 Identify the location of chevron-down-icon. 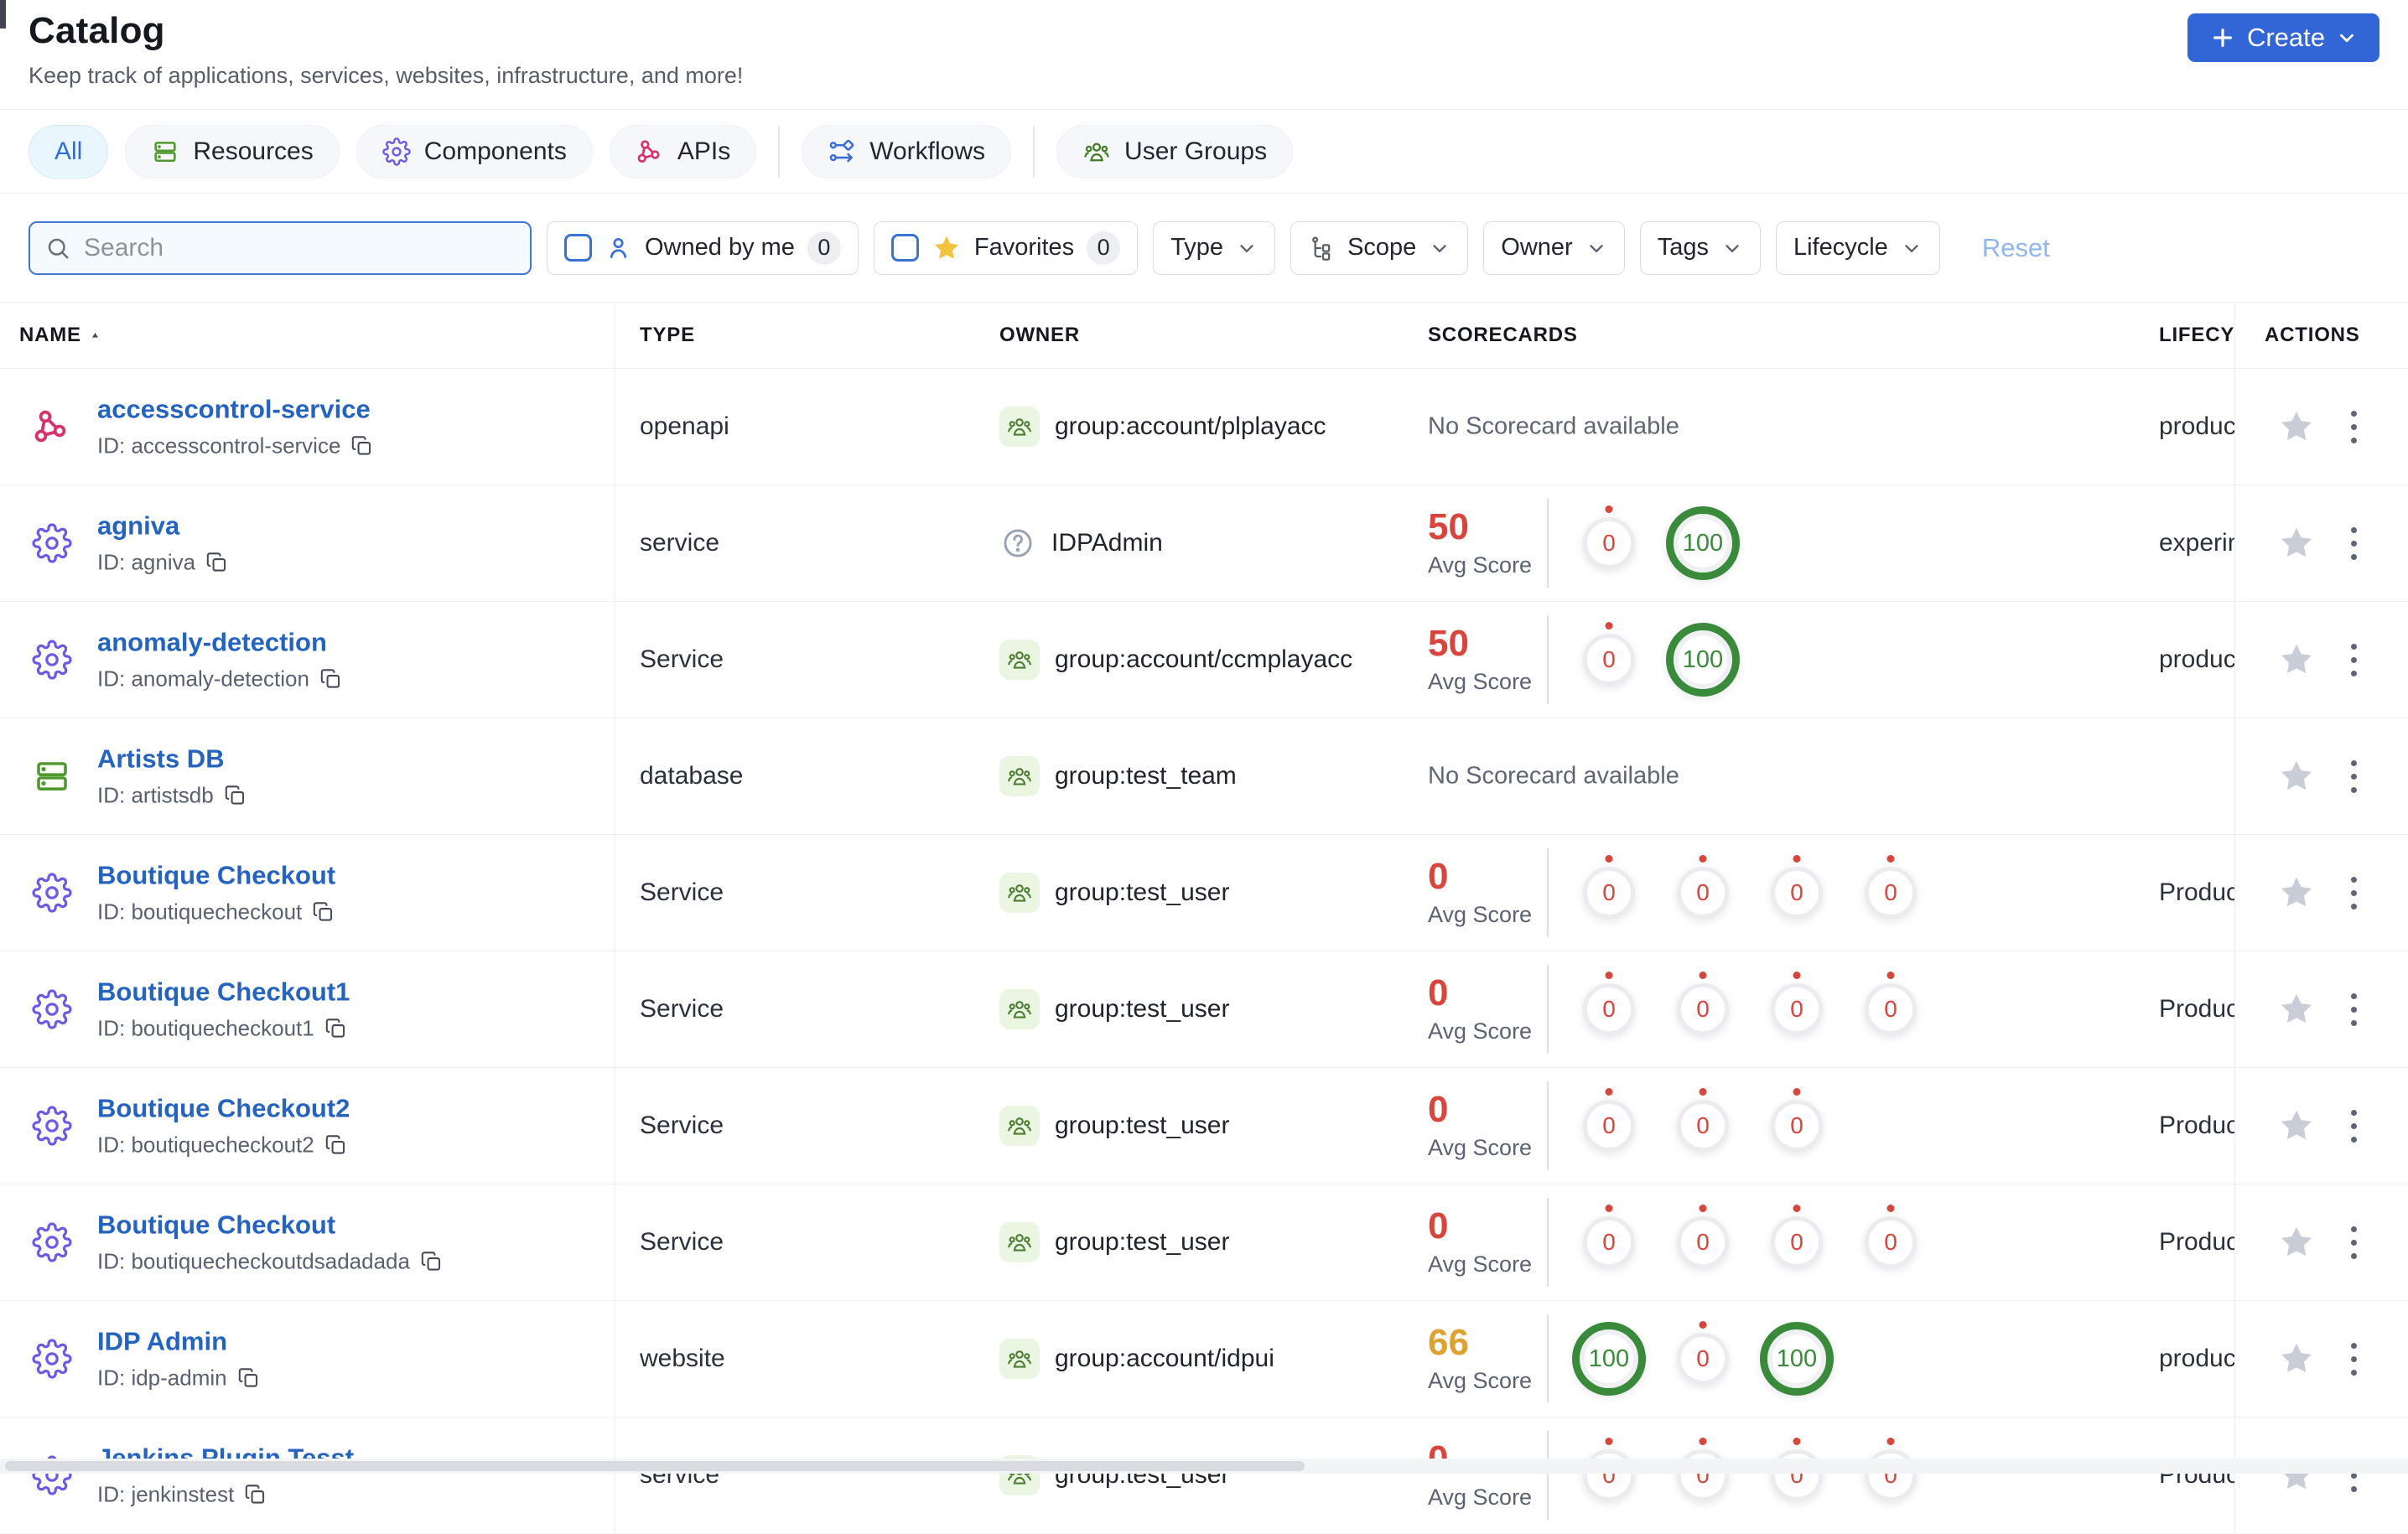
(1596, 248).